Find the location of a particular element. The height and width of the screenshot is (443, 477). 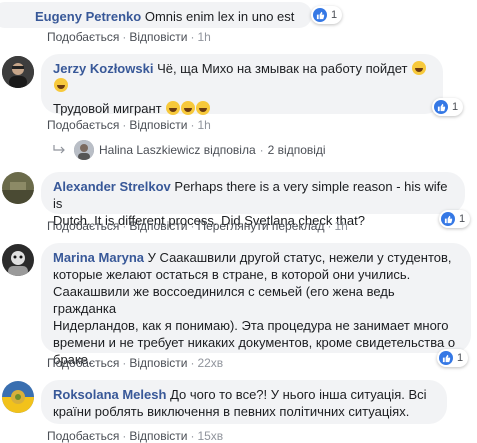

reply-verb: відповіла is located at coordinates (229, 150).